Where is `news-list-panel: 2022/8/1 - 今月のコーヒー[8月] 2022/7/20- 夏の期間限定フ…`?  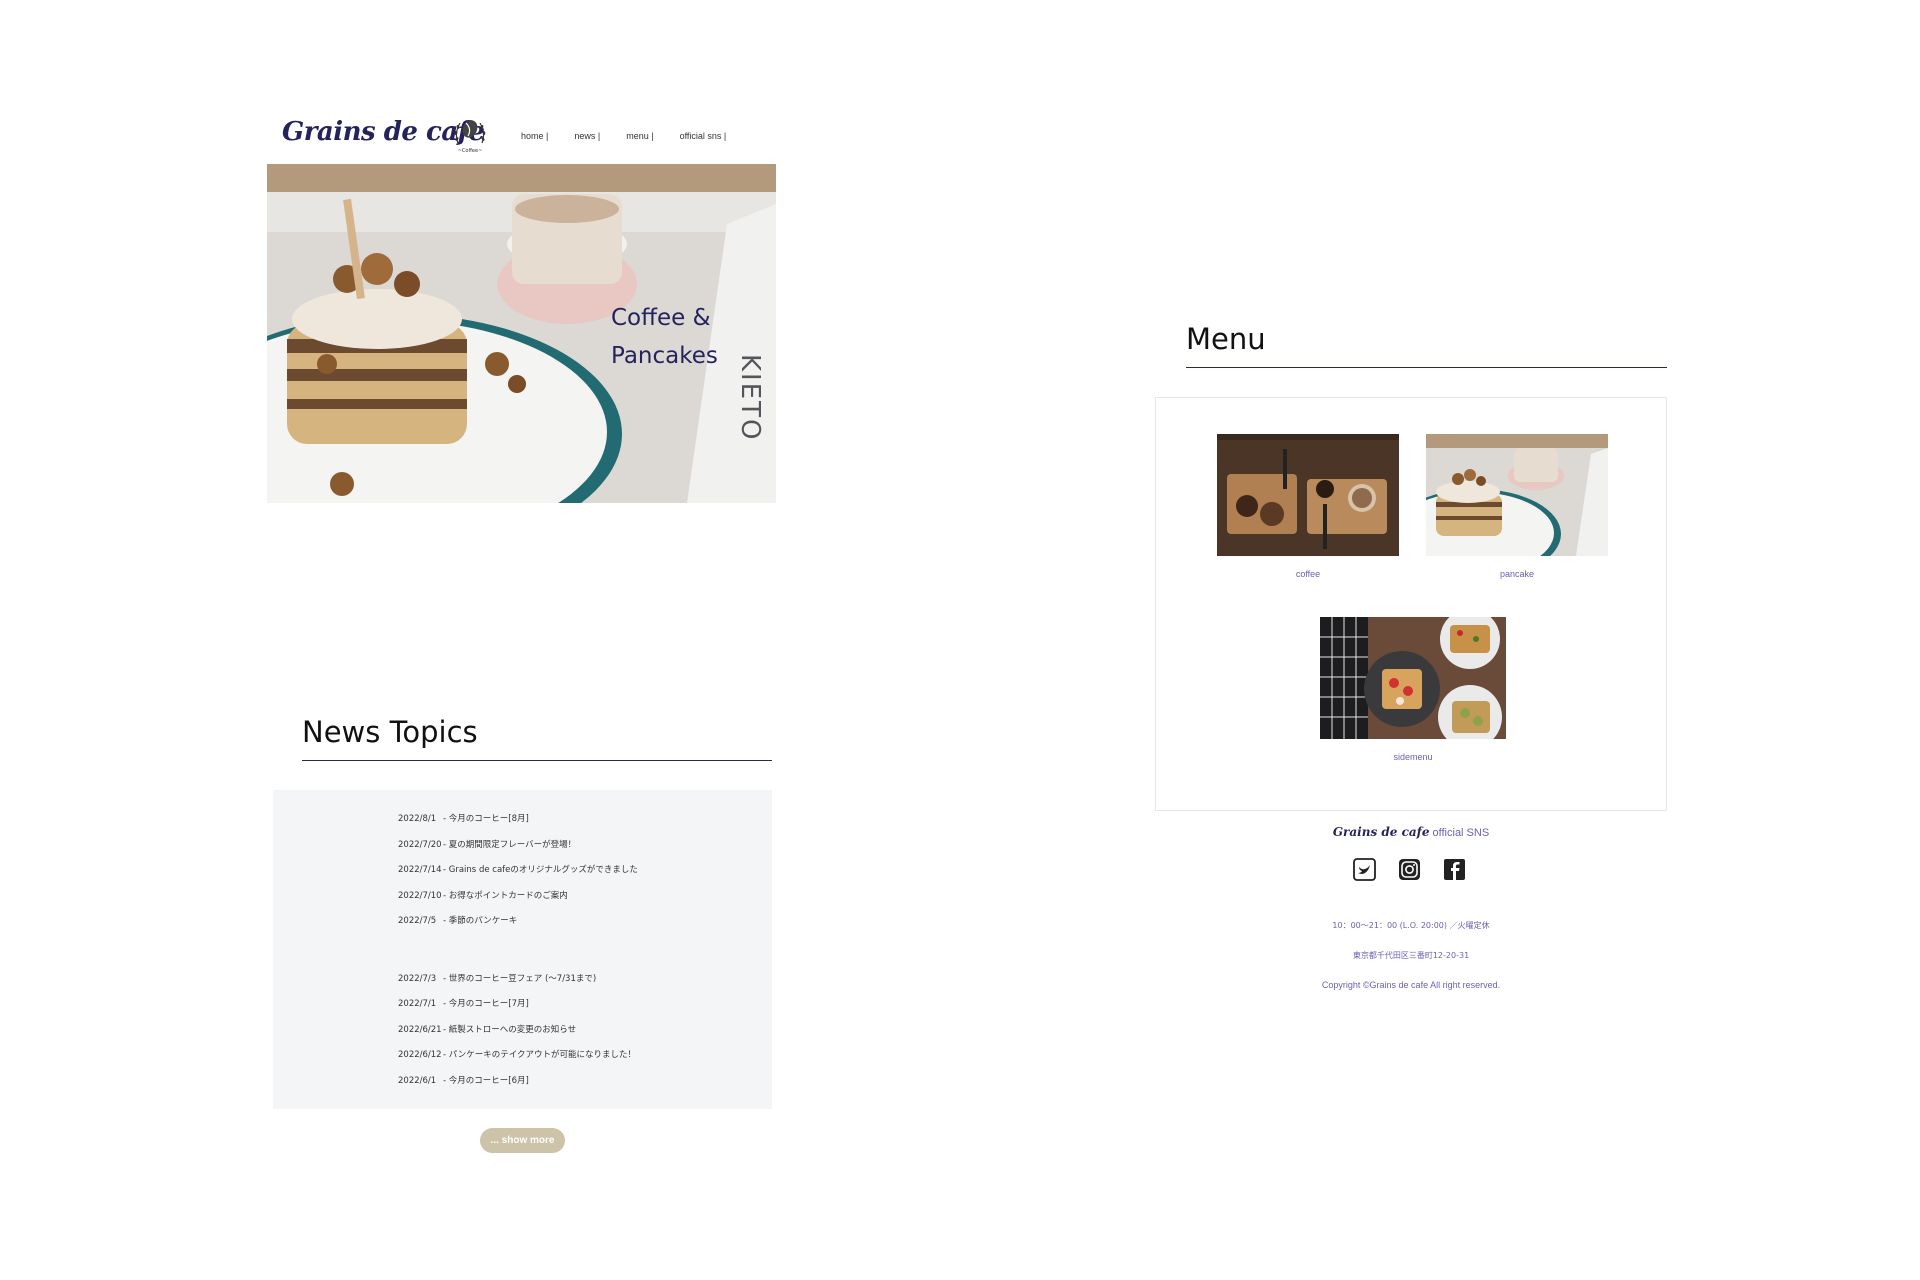
news-list-panel: 2022/8/1 - 今月のコーヒー[8月] 2022/7/20- 夏の期間限定フ… is located at coordinates (522, 949).